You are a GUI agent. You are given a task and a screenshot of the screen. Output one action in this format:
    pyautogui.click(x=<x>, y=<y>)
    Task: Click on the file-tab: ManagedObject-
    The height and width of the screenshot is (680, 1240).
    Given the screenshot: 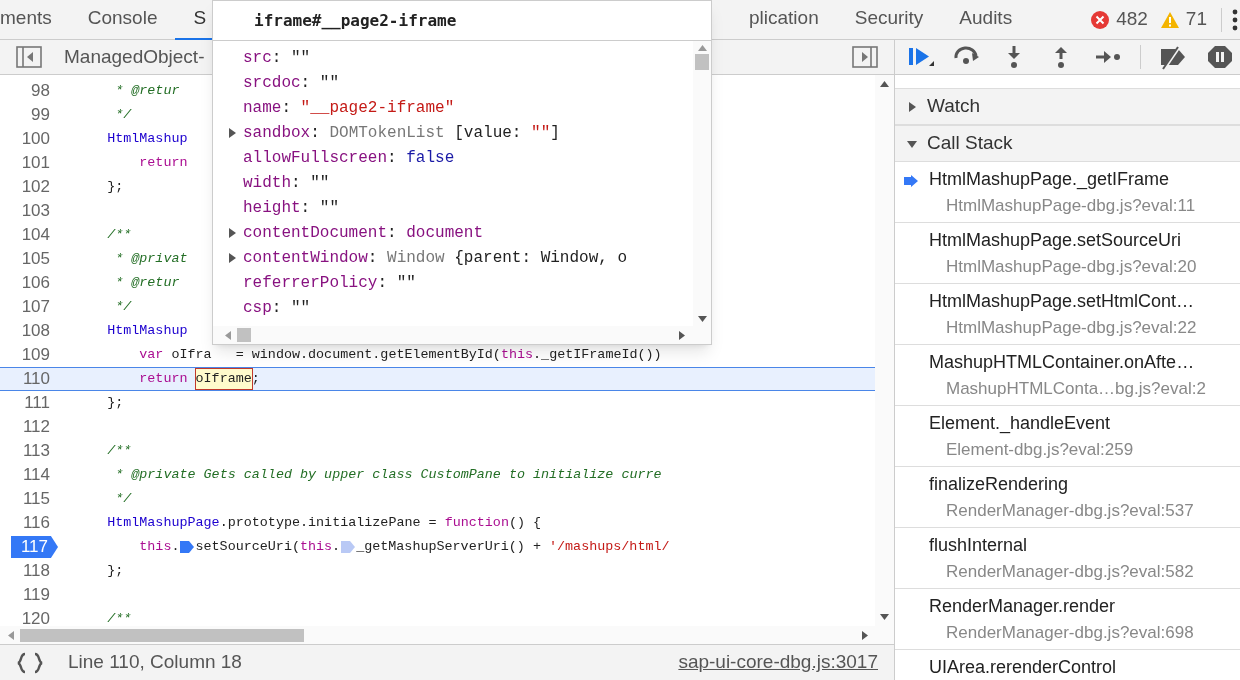 What is the action you would take?
    pyautogui.click(x=134, y=57)
    